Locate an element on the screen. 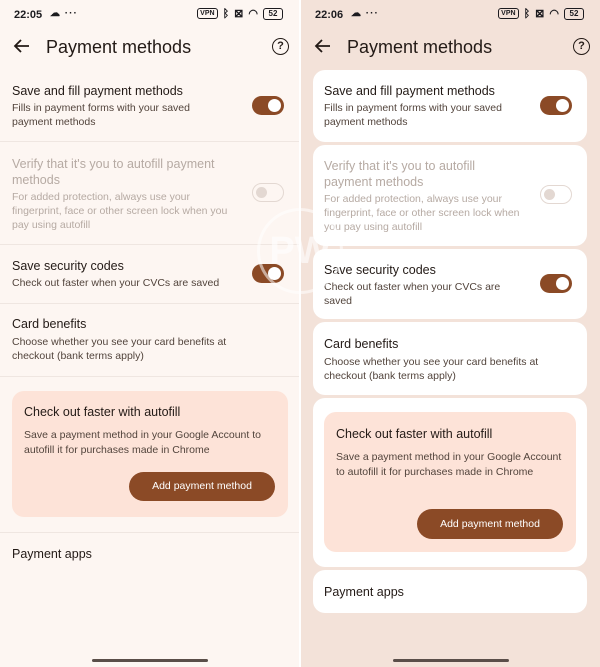  status-time: 22:06 is located at coordinates (329, 15).